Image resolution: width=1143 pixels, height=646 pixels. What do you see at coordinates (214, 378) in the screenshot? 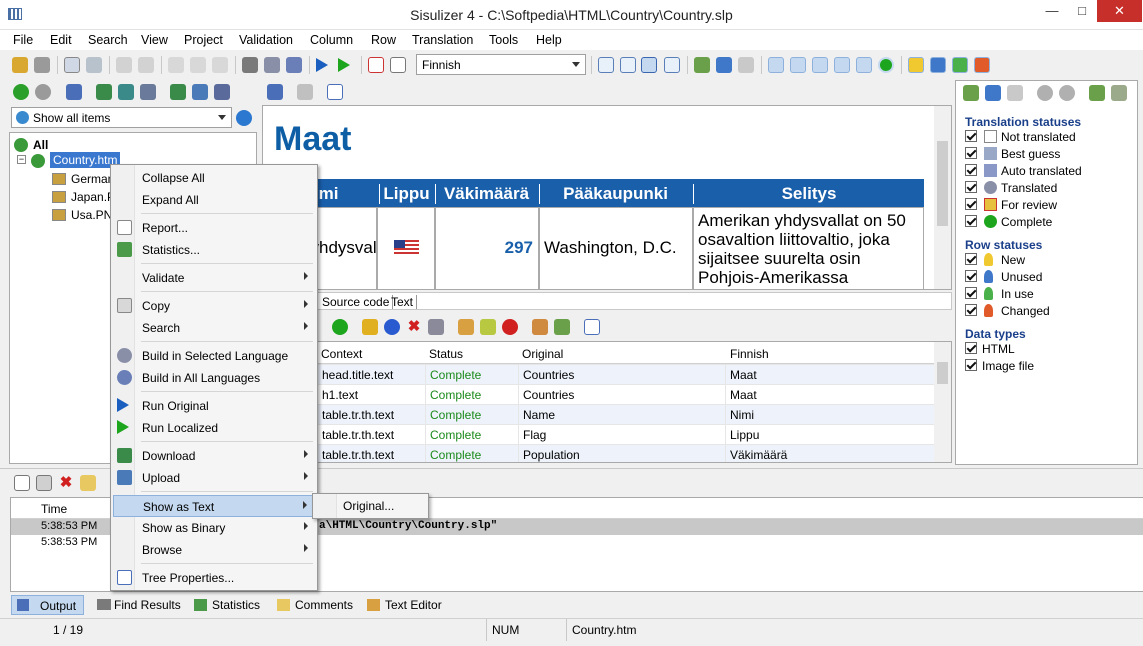
I see `menu-item-build-all: Build in All Languages` at bounding box center [214, 378].